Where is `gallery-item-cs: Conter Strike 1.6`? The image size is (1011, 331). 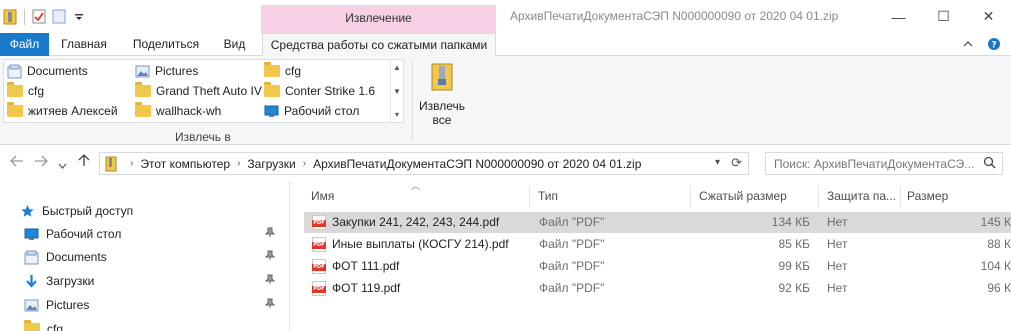
gallery-item-cs: Conter Strike 1.6 is located at coordinates (319, 91).